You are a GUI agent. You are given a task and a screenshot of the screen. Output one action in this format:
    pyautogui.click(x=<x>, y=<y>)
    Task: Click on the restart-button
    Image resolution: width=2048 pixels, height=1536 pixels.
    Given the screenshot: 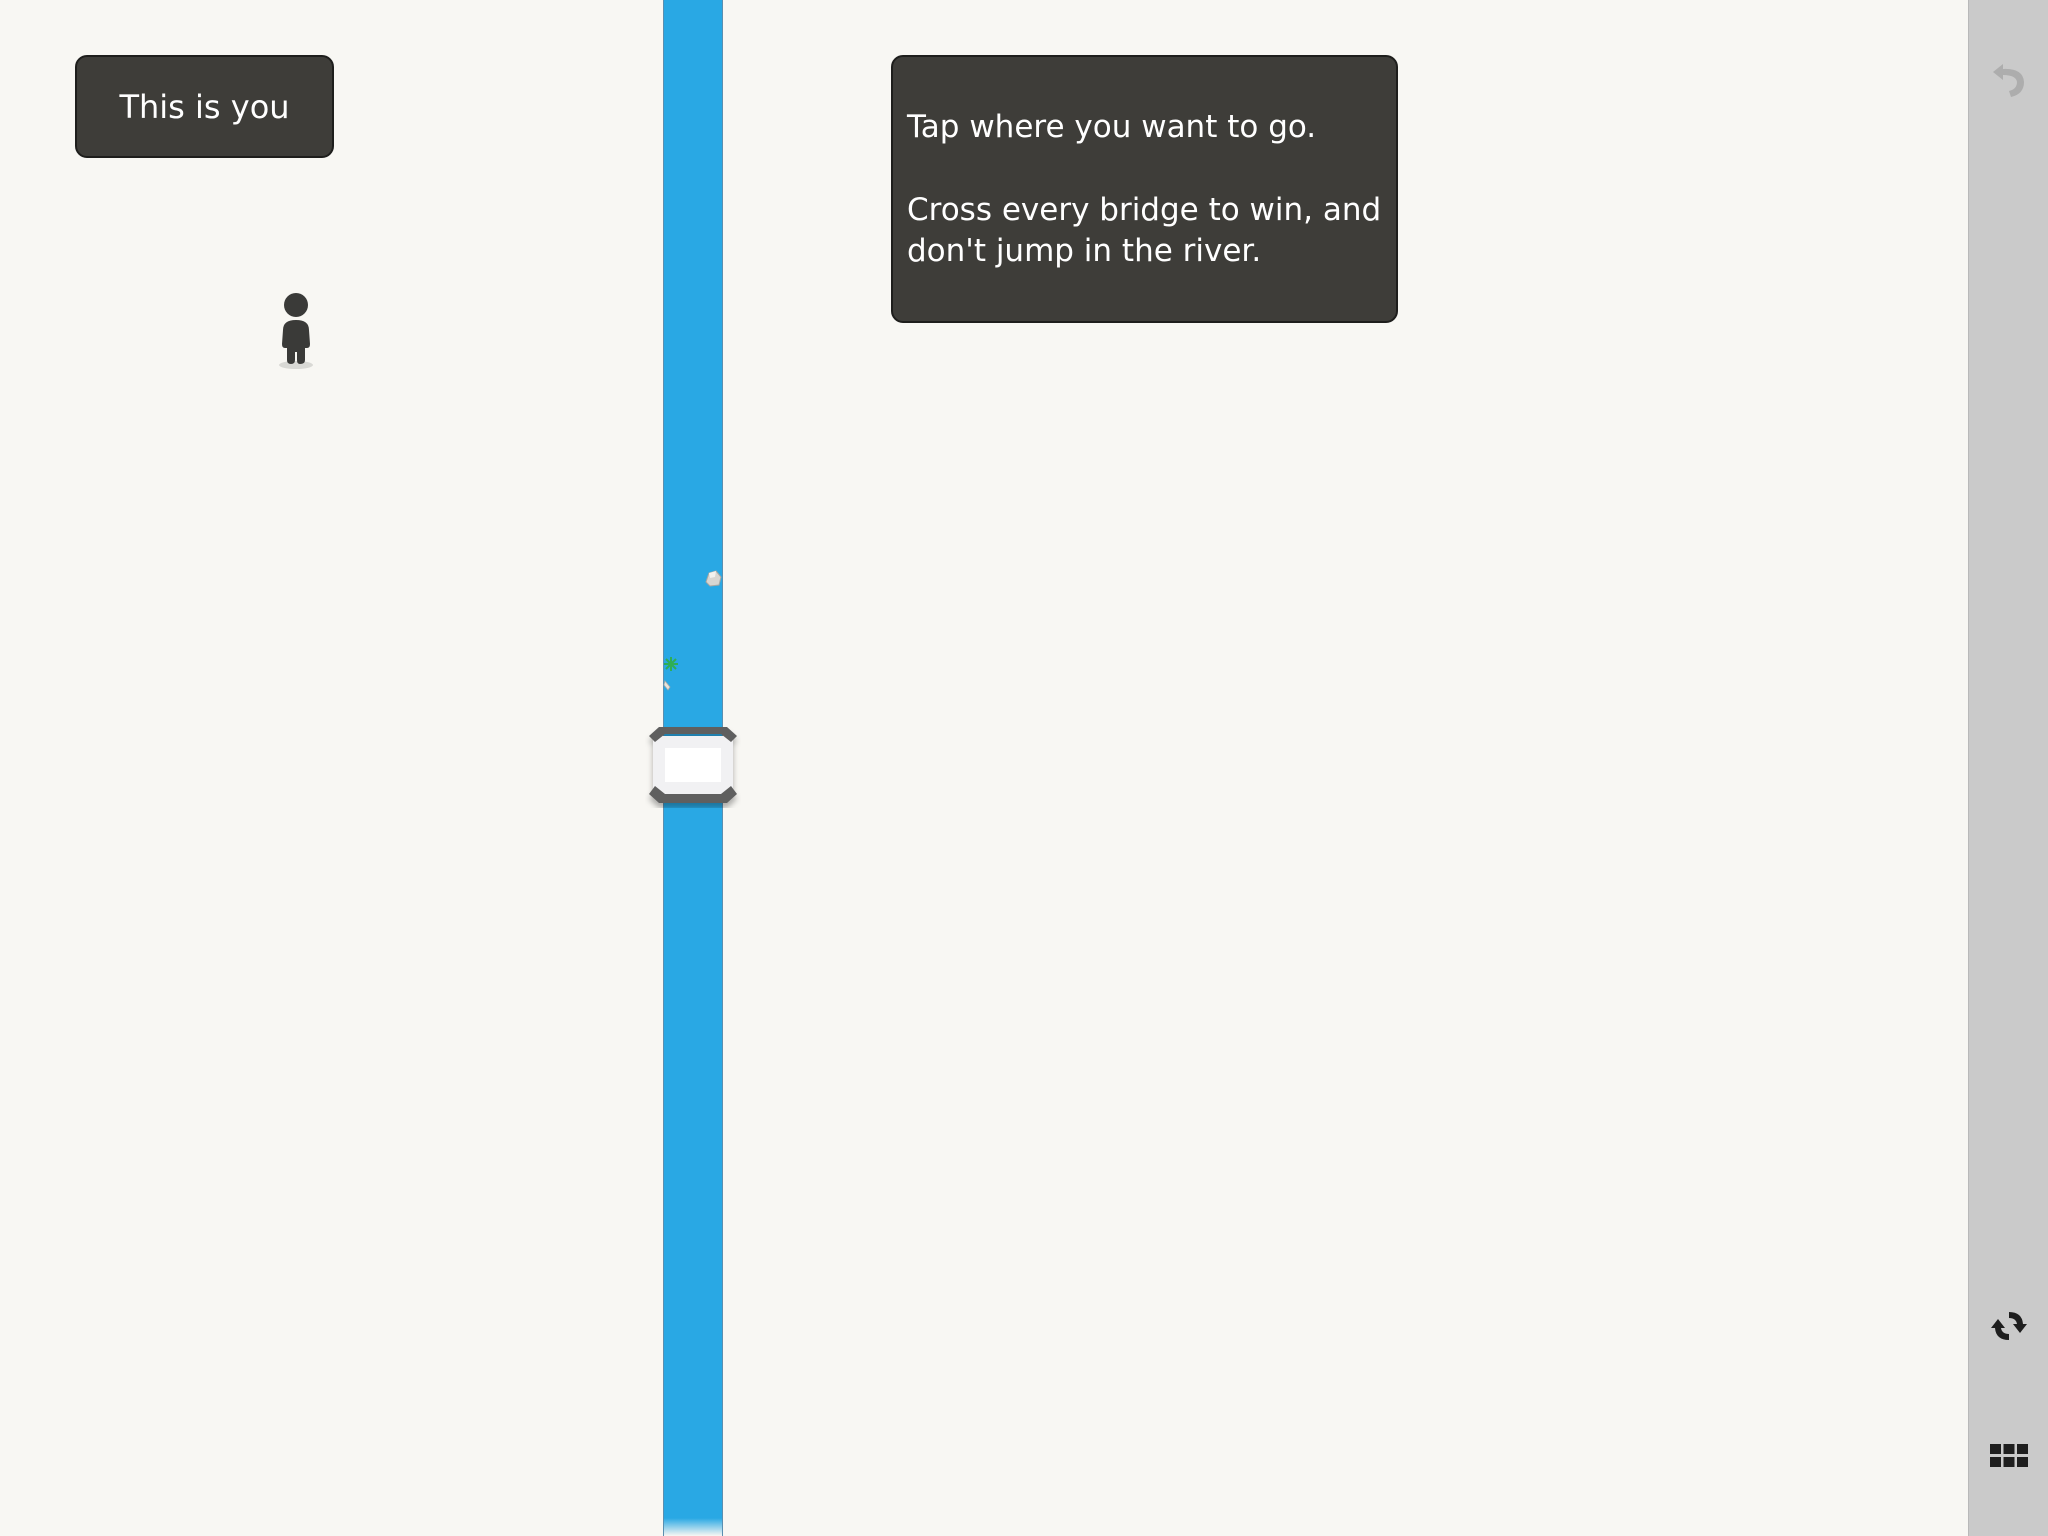 What is the action you would take?
    pyautogui.click(x=2009, y=1326)
    